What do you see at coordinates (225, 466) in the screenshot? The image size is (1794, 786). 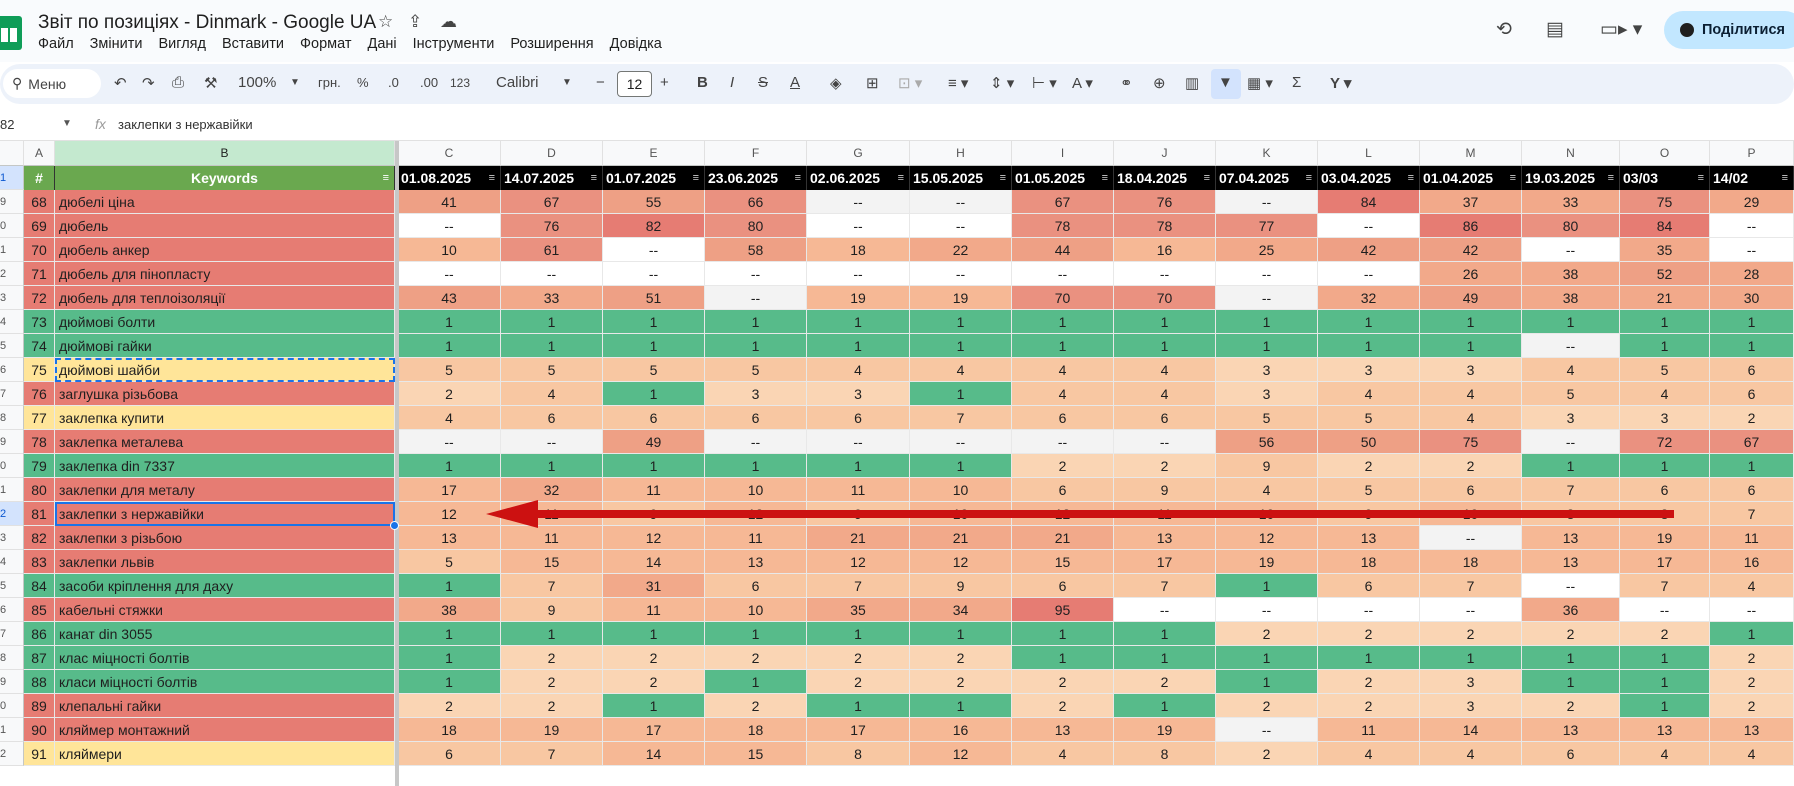 I see `keyword-cell: заклепка din 7337` at bounding box center [225, 466].